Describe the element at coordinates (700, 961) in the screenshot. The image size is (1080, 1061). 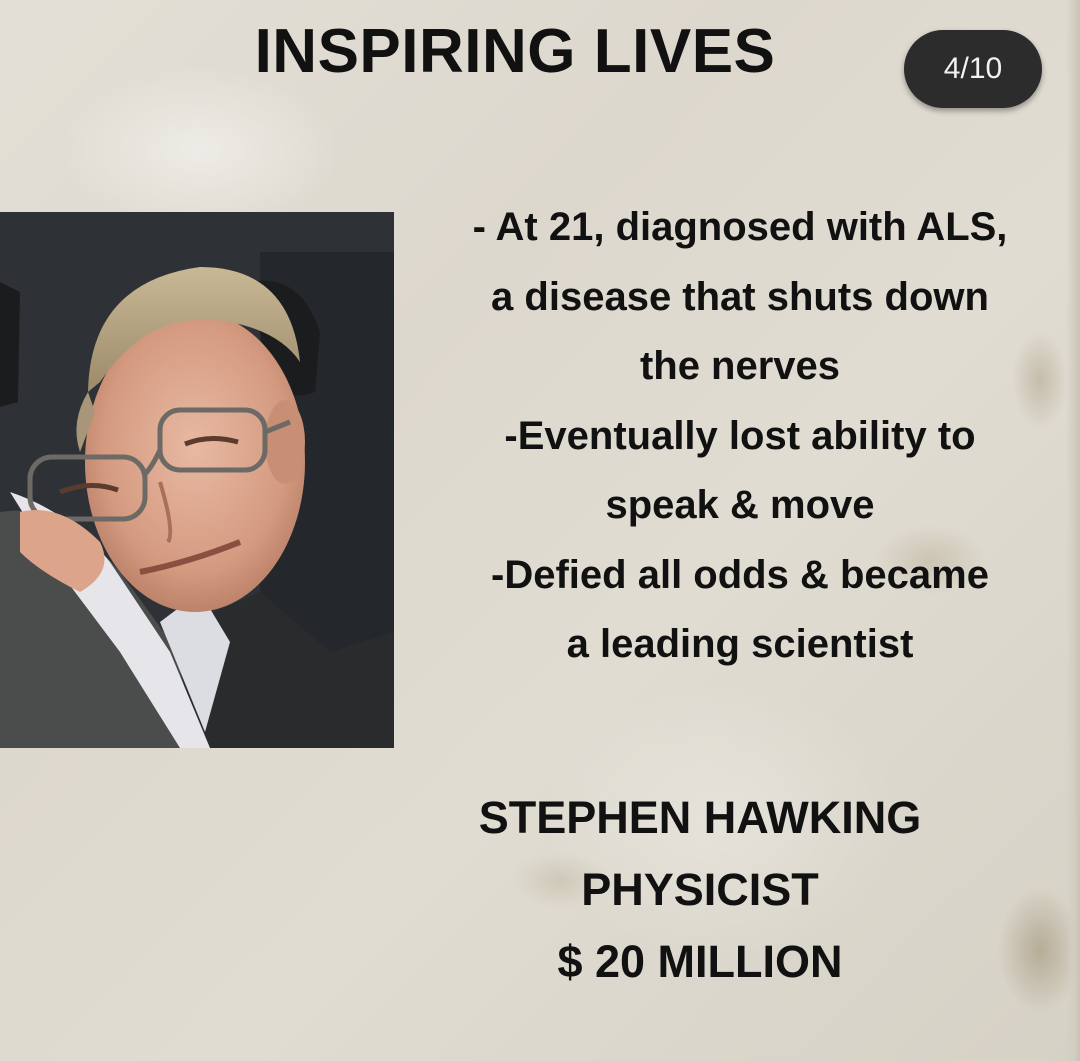
I see `person-net-worth: $ 20 MILLION` at that location.